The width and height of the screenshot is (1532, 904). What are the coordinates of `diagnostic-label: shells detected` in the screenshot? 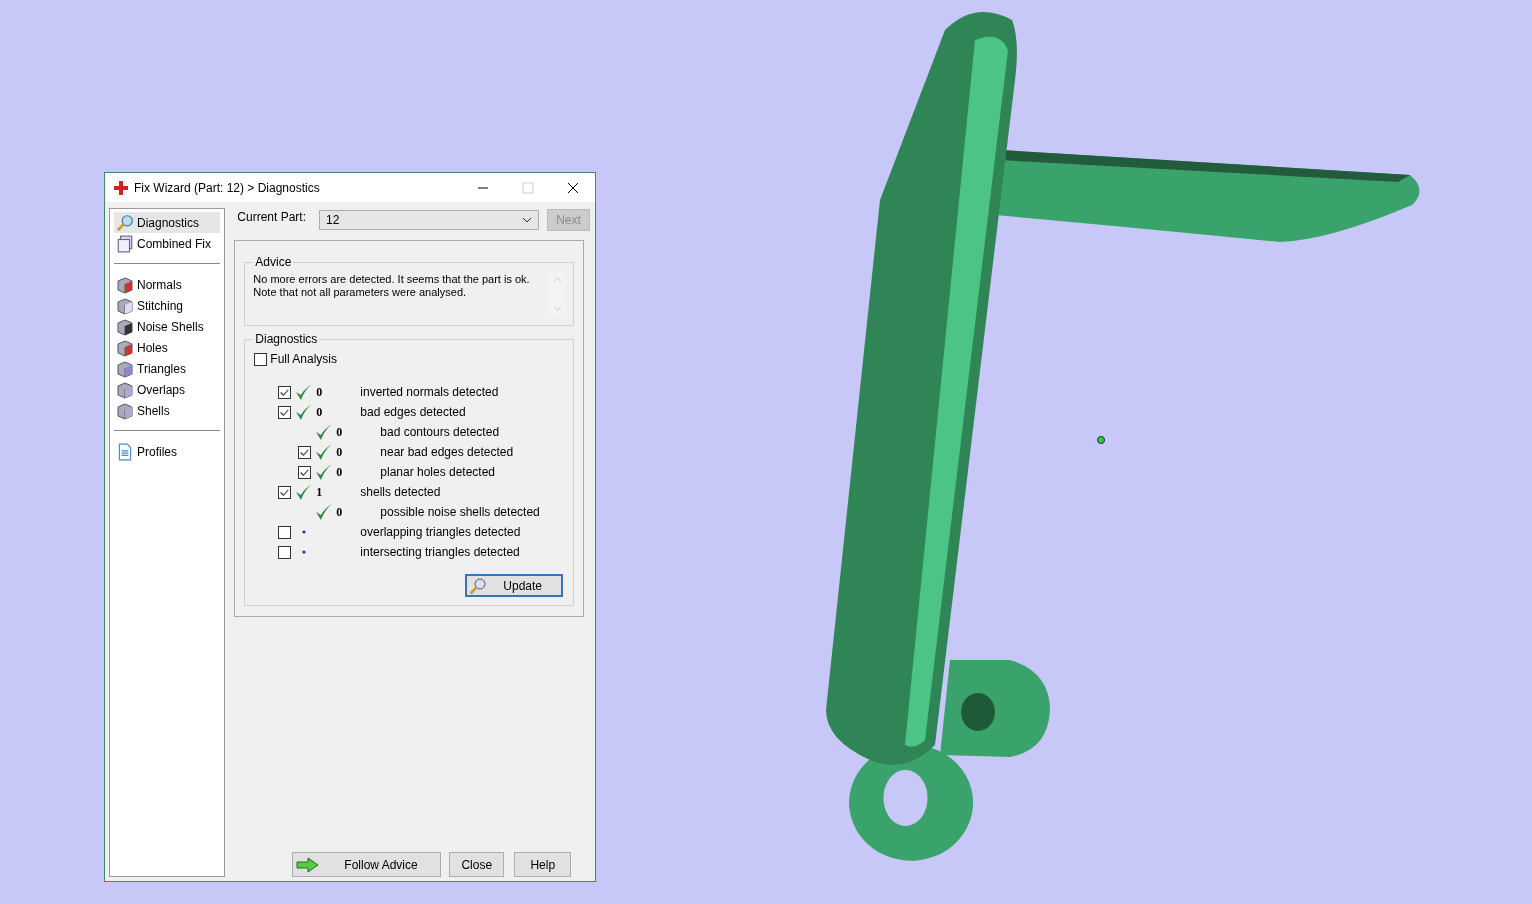 It's located at (400, 492).